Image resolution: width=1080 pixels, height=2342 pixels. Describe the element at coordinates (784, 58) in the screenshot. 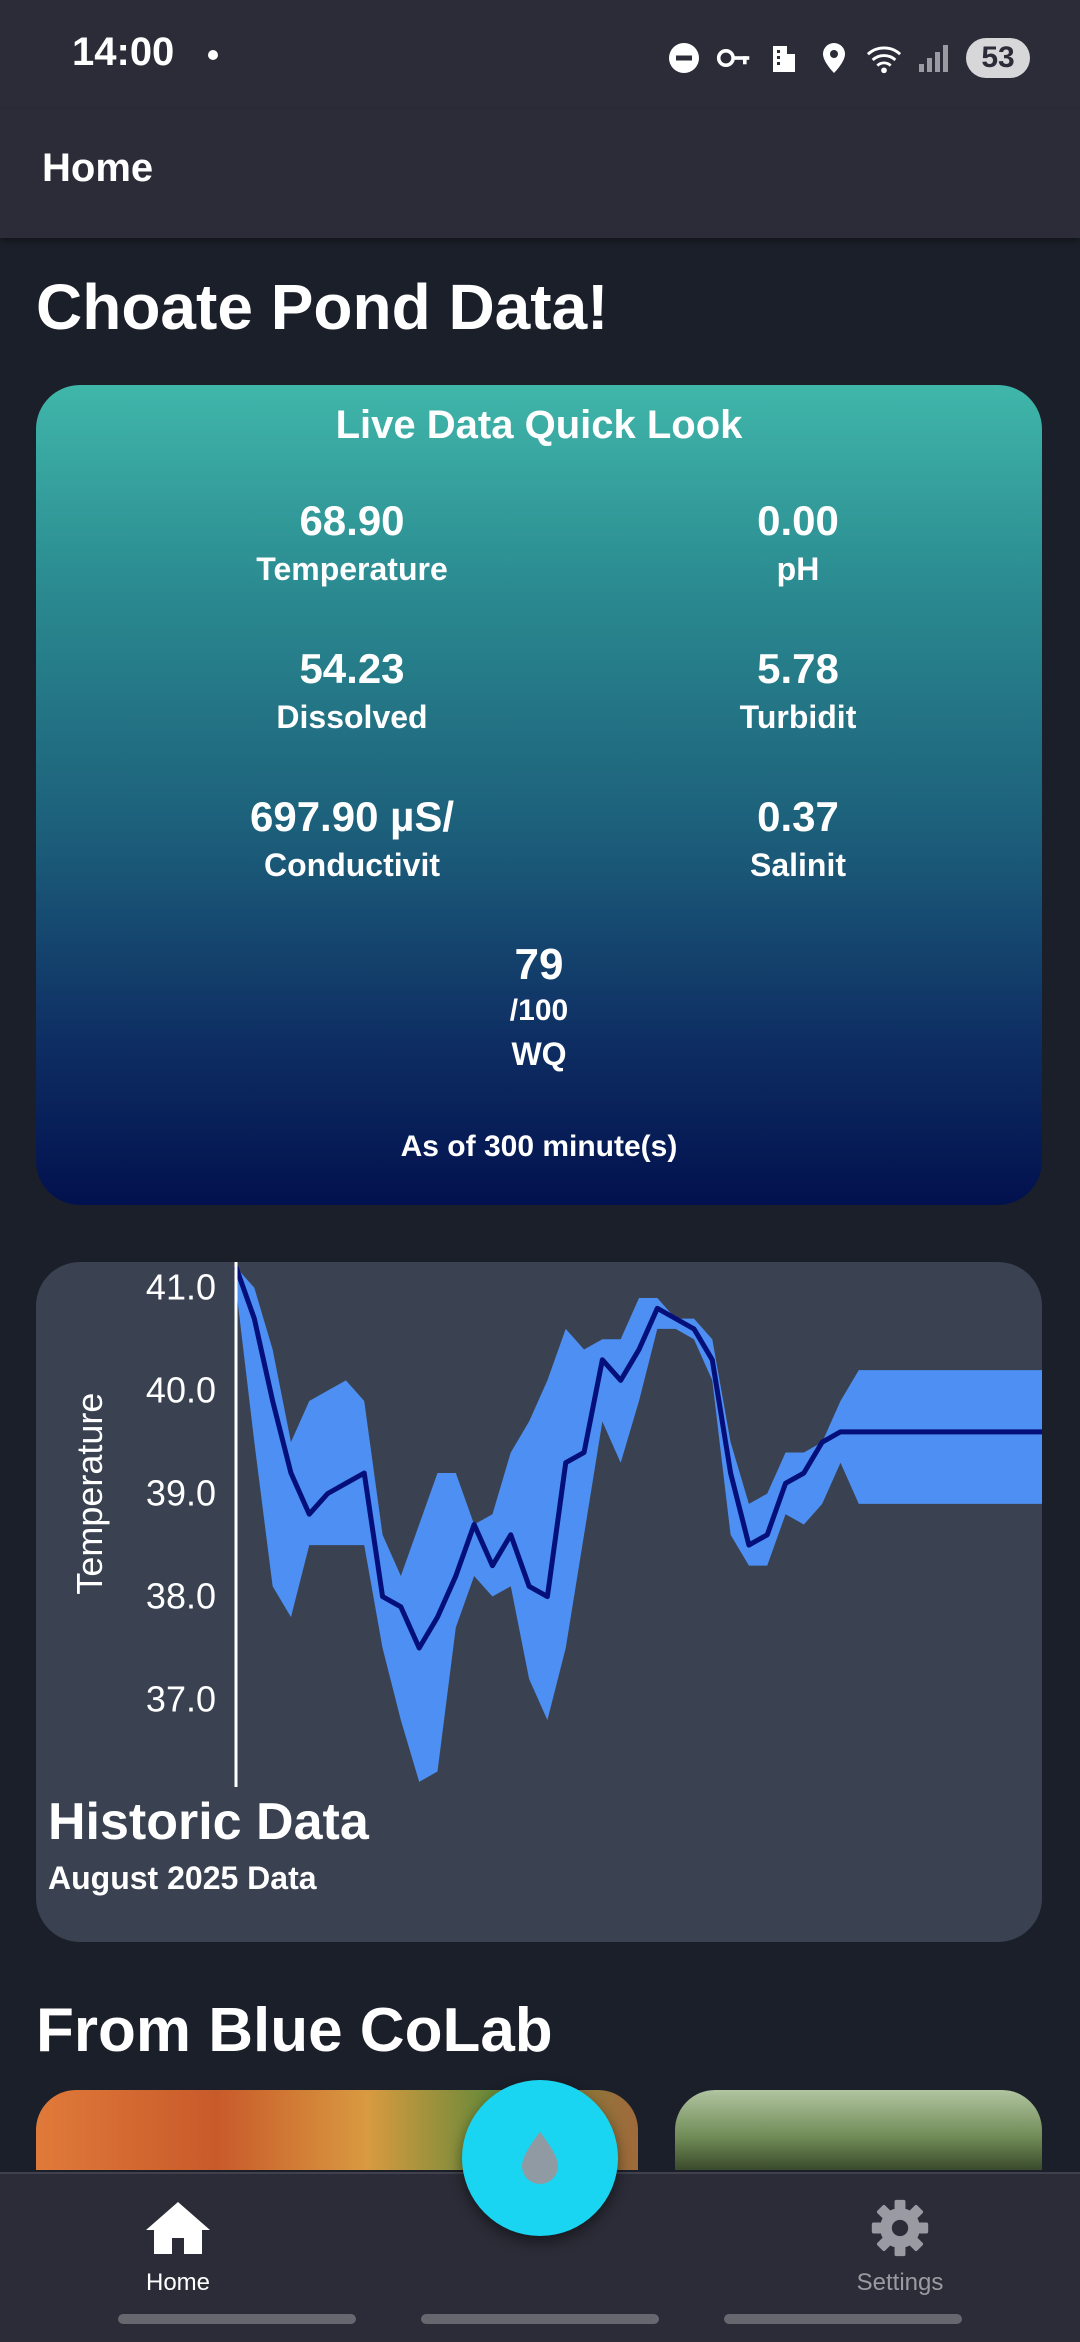

I see `building-icon` at that location.